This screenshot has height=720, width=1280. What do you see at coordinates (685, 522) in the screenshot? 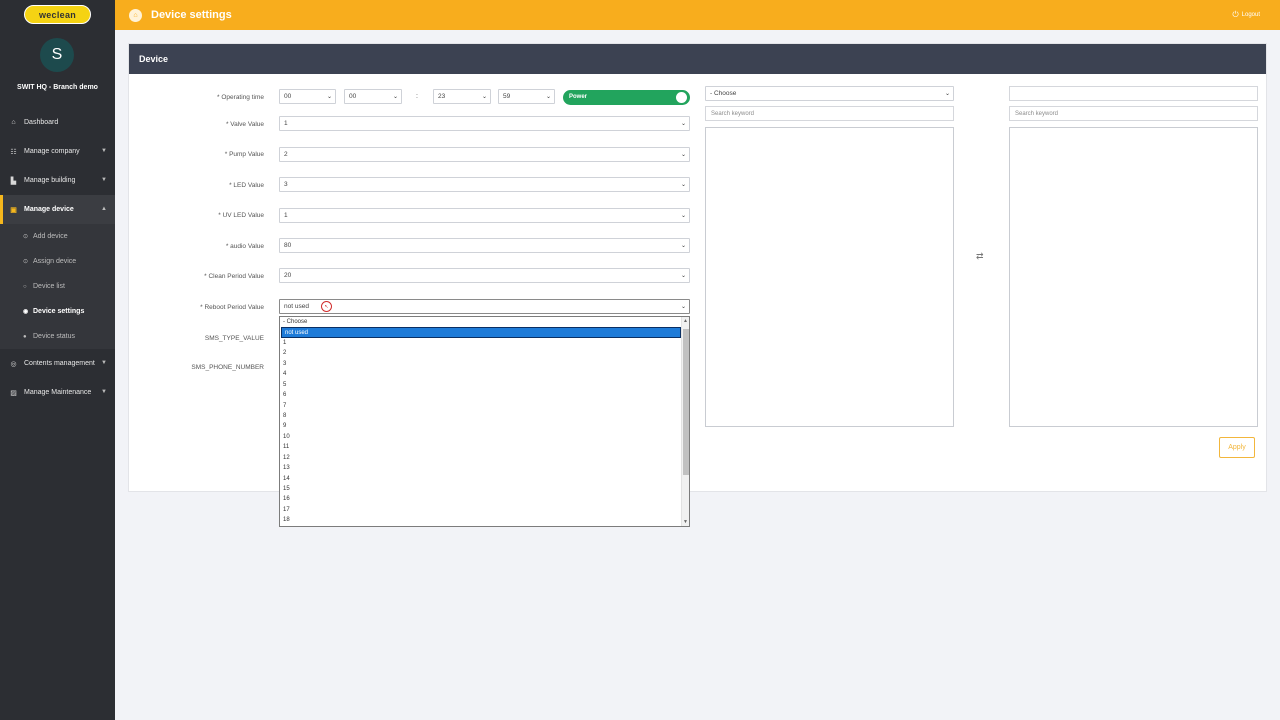
I see `scroll-down-icon: ▼` at bounding box center [685, 522].